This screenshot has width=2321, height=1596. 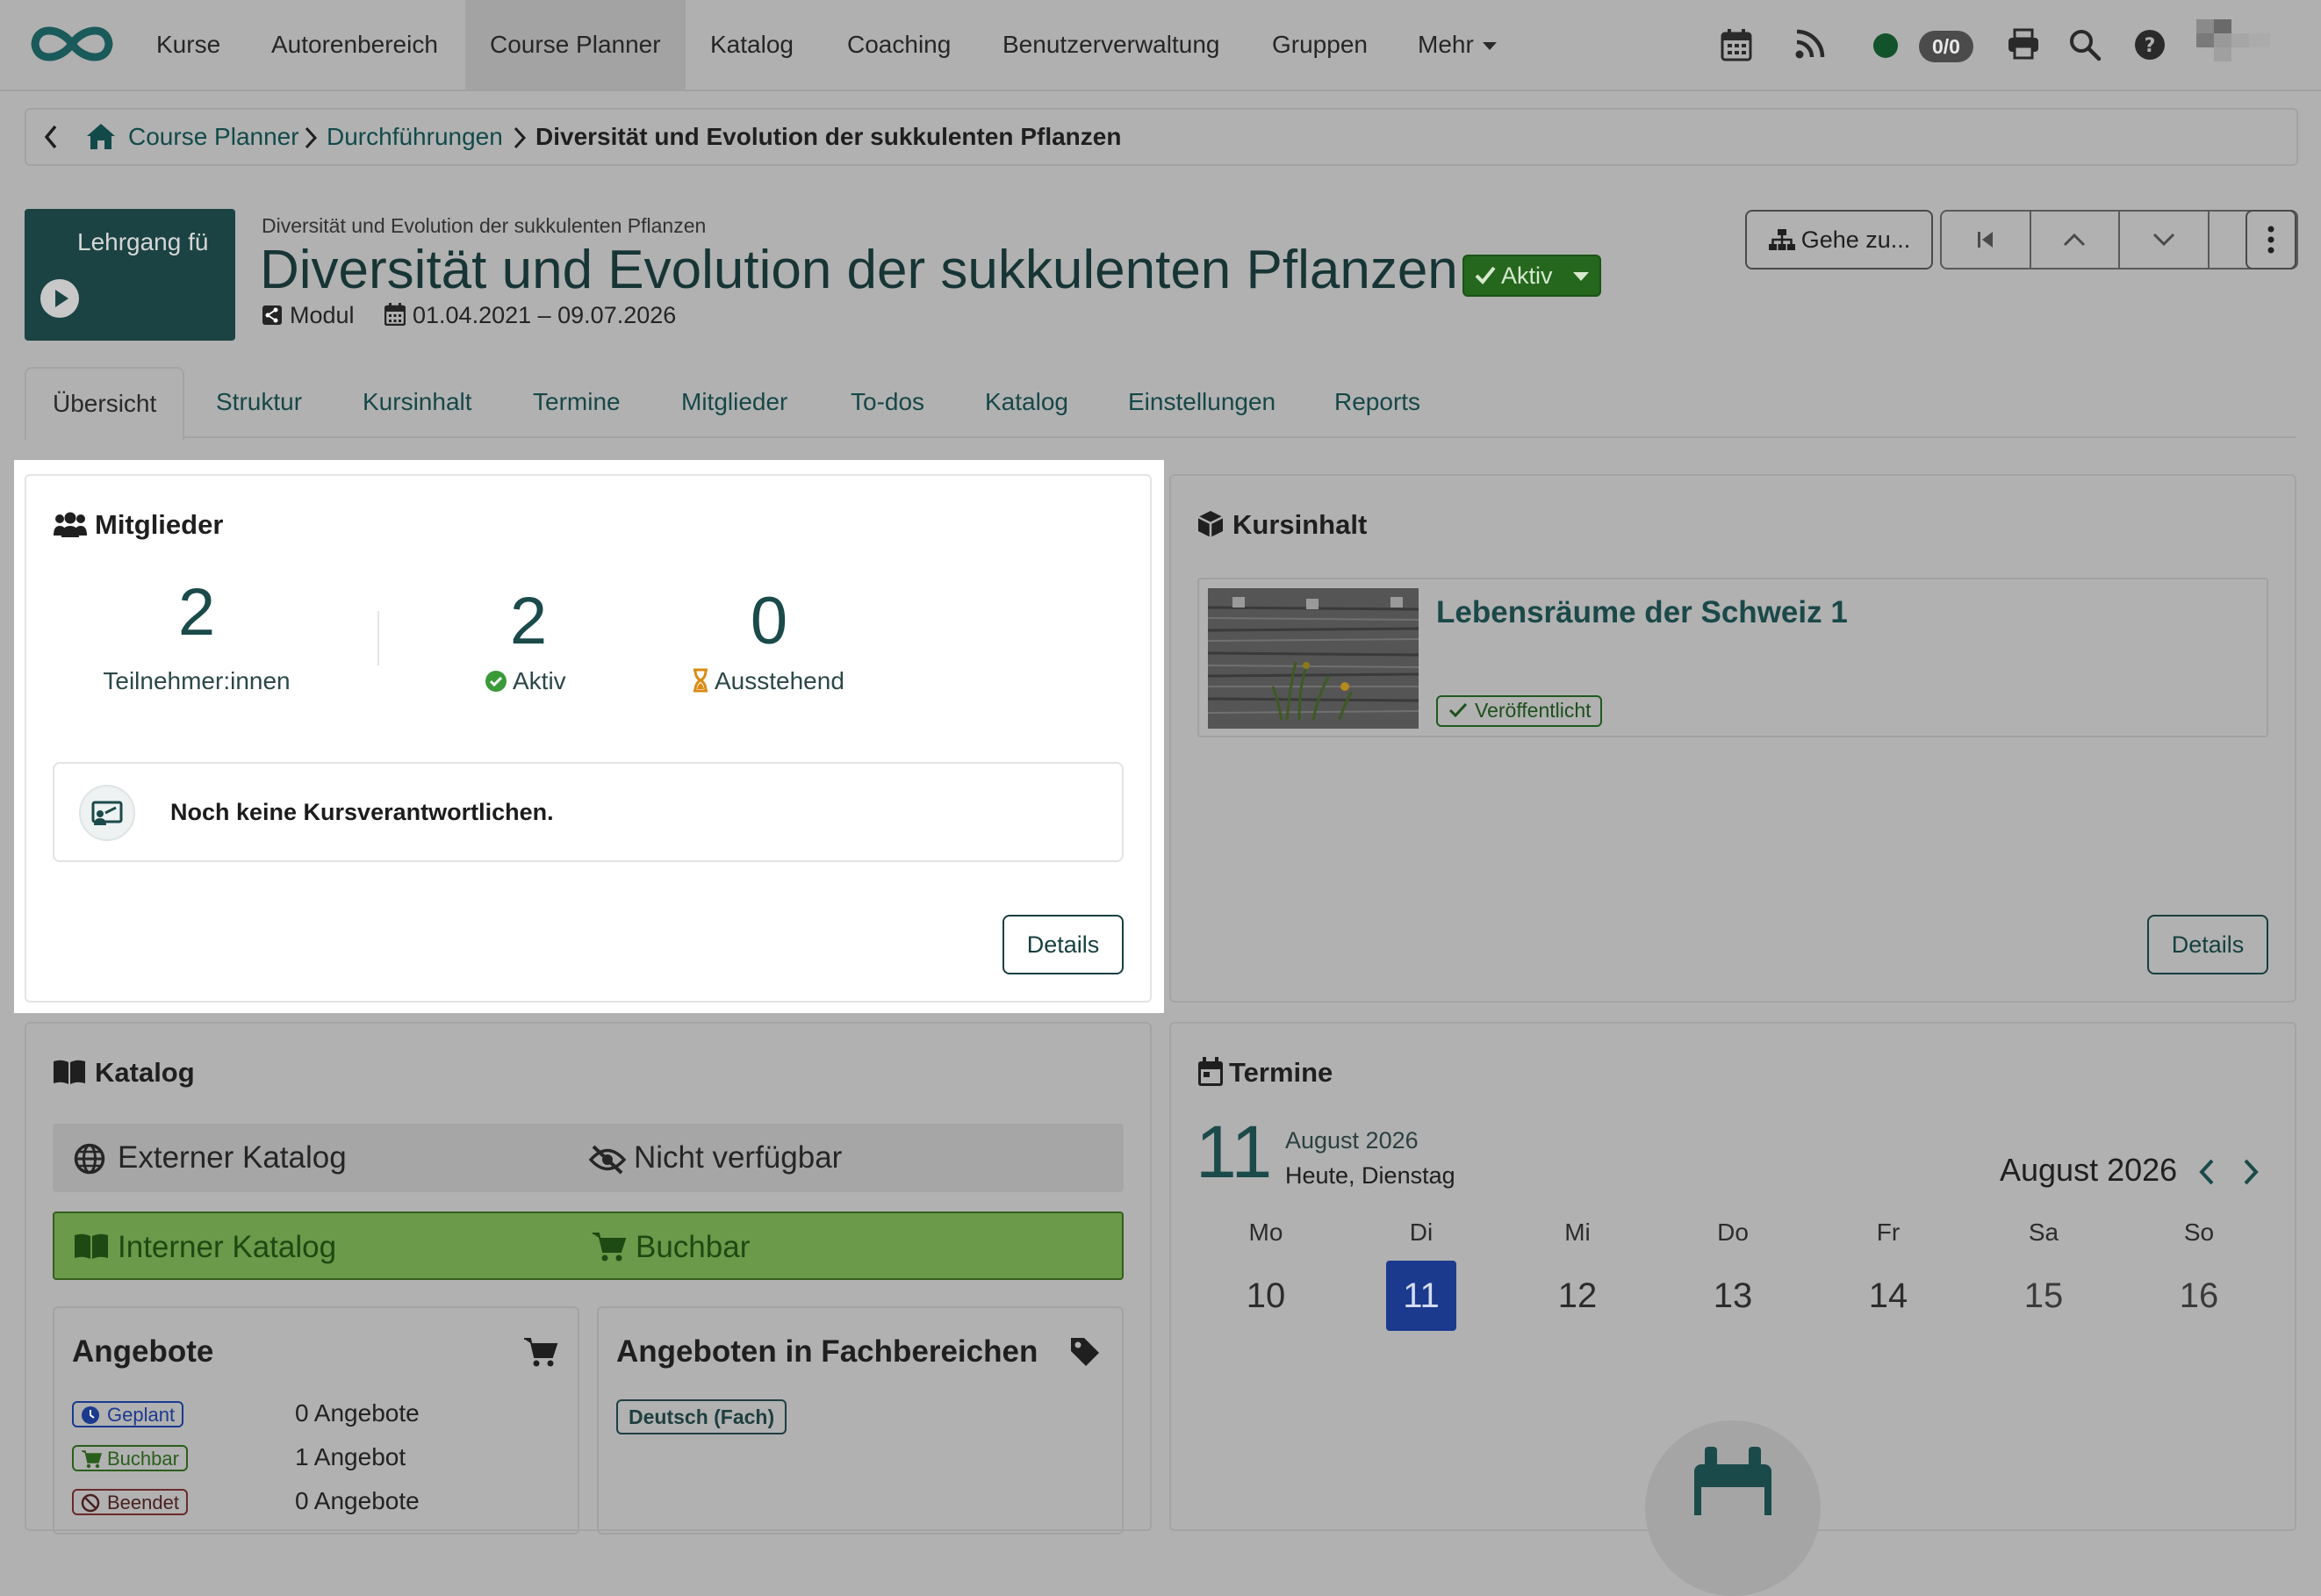 I want to click on external-catalog-label: Externer Katalog, so click(x=233, y=1157).